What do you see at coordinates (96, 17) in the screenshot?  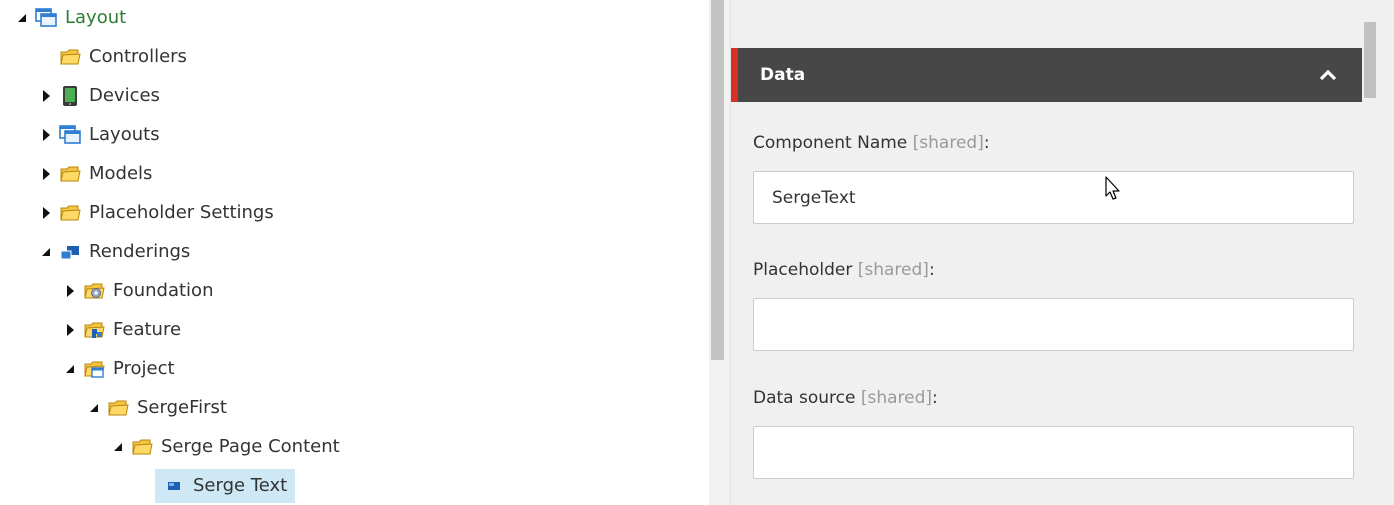 I see `tree-item-label: Layout` at bounding box center [96, 17].